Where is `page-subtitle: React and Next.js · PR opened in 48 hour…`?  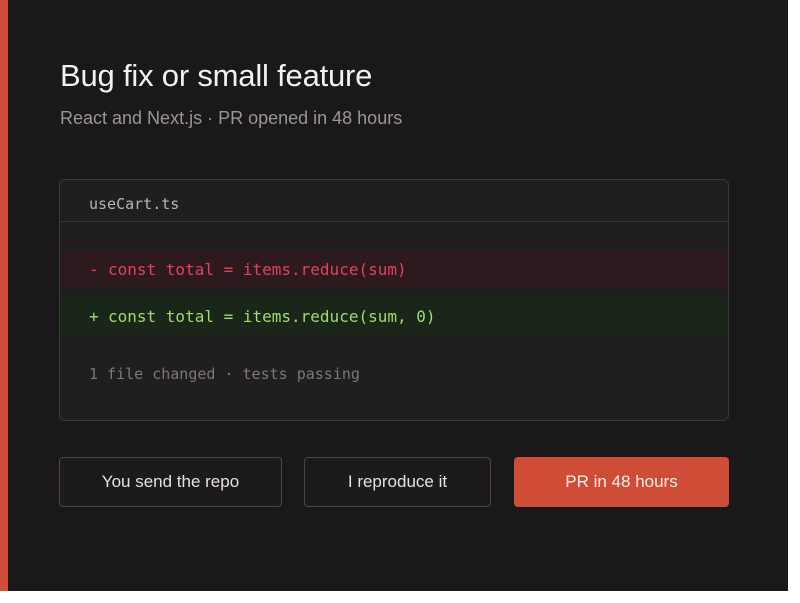 page-subtitle: React and Next.js · PR opened in 48 hour… is located at coordinates (231, 118).